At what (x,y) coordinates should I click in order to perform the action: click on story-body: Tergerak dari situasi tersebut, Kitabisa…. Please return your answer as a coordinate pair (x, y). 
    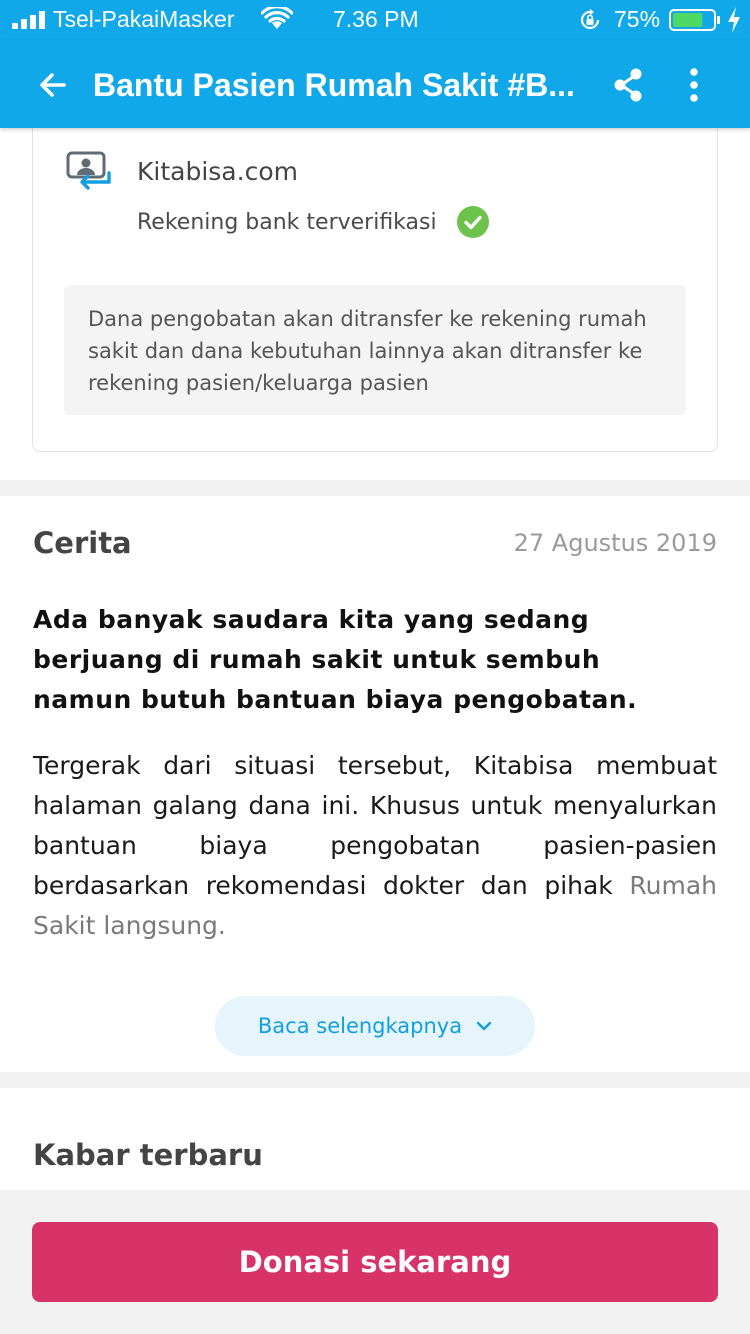
    Looking at the image, I should click on (375, 846).